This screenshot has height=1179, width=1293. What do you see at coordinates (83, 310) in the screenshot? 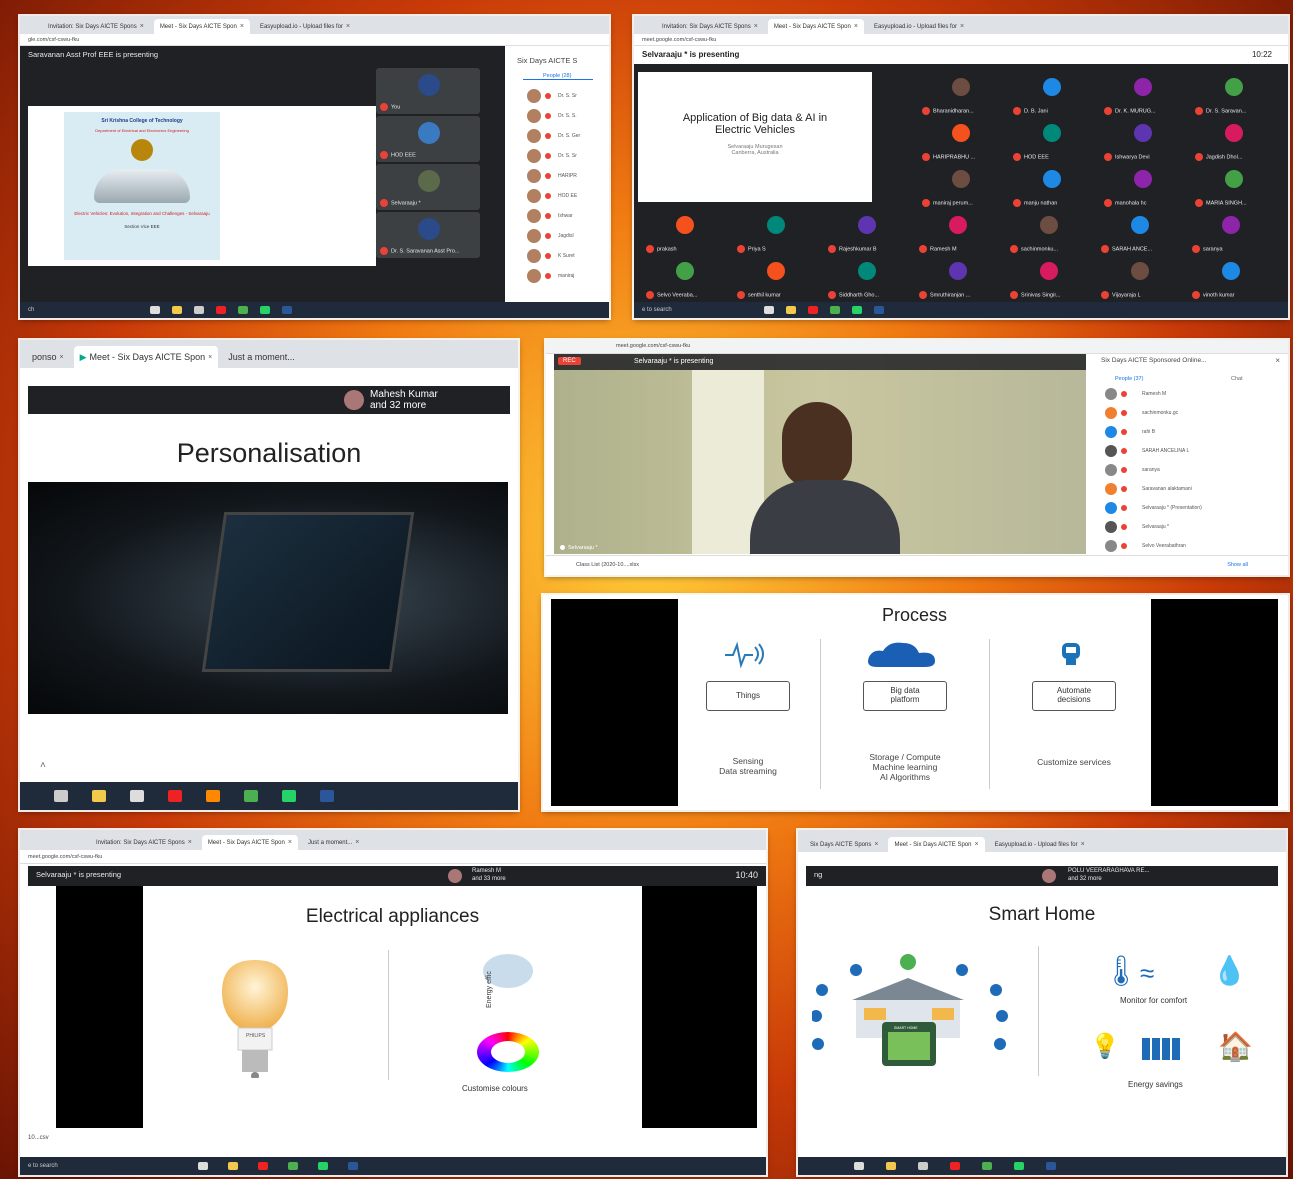
I see `taskbar-search: ch` at bounding box center [83, 310].